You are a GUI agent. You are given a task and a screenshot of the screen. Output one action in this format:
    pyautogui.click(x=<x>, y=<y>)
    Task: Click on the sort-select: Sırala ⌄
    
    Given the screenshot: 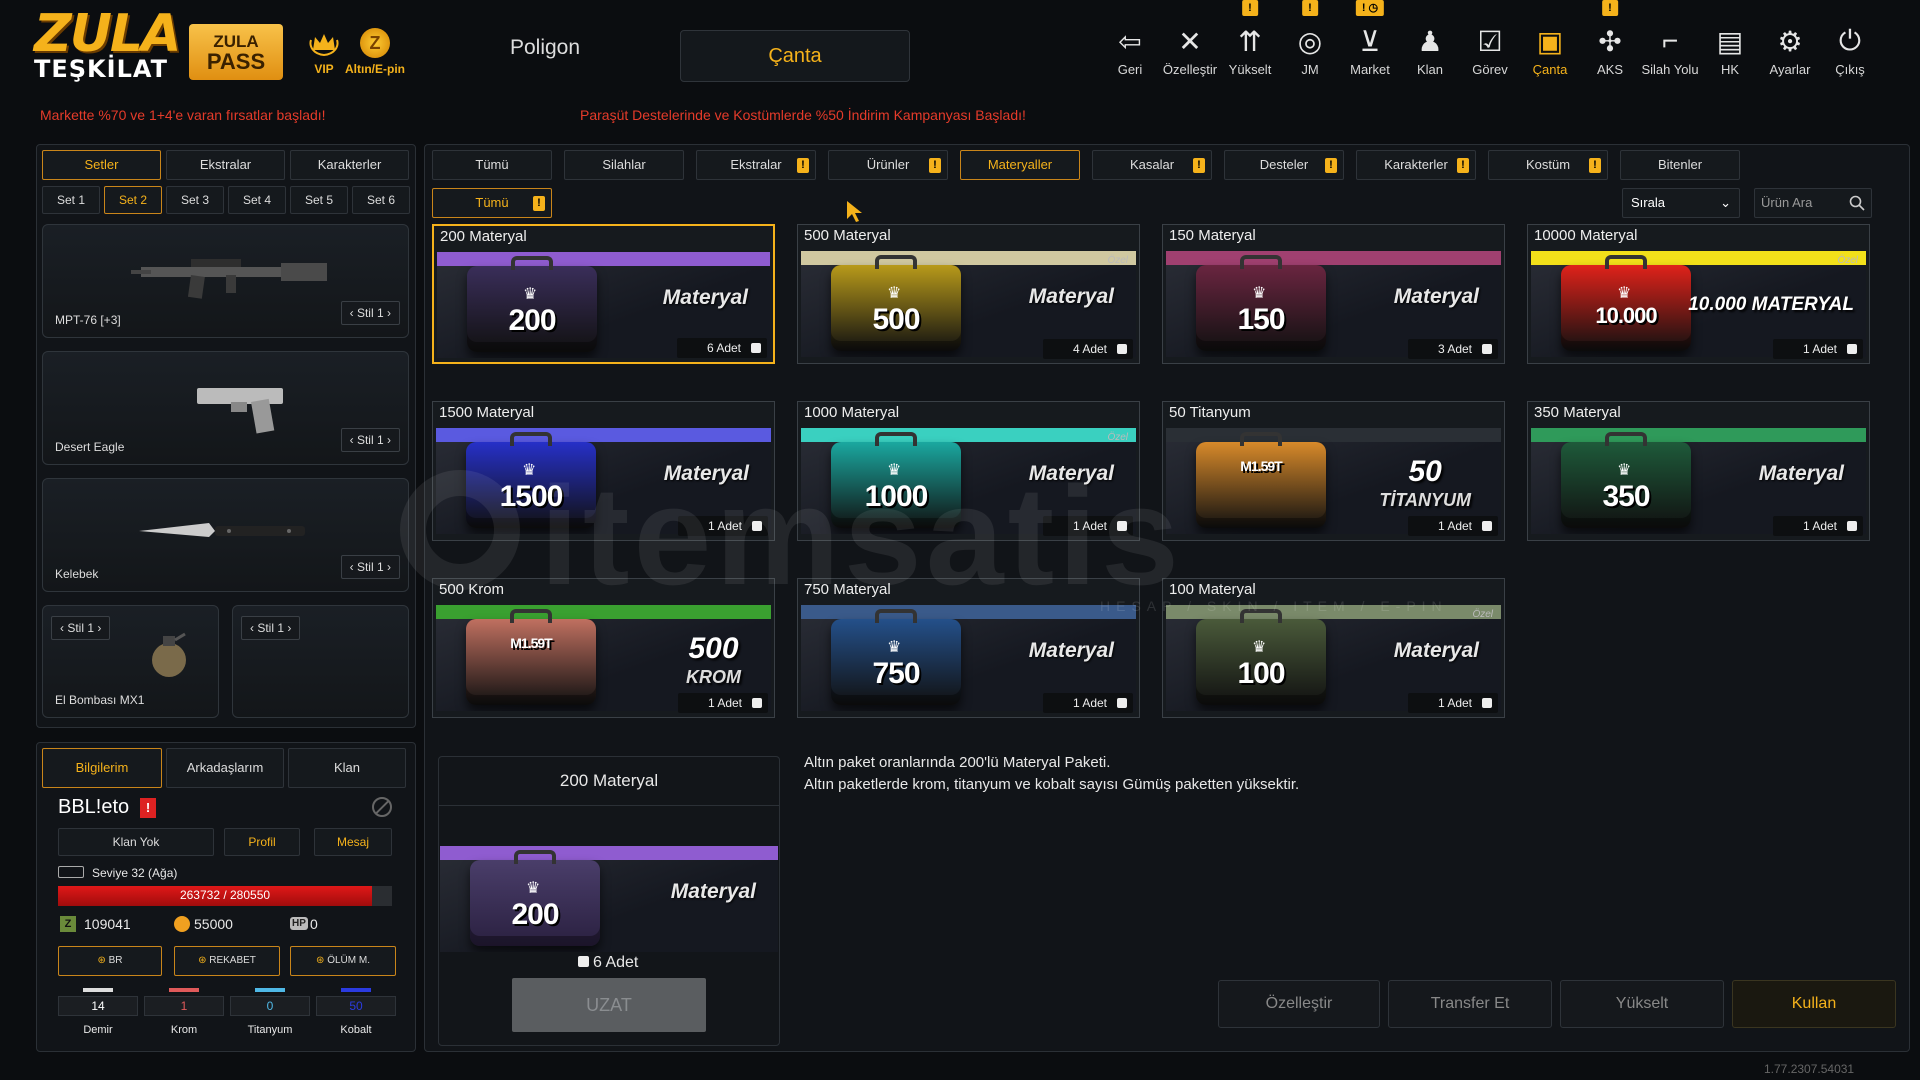 What is the action you would take?
    pyautogui.click(x=1681, y=203)
    